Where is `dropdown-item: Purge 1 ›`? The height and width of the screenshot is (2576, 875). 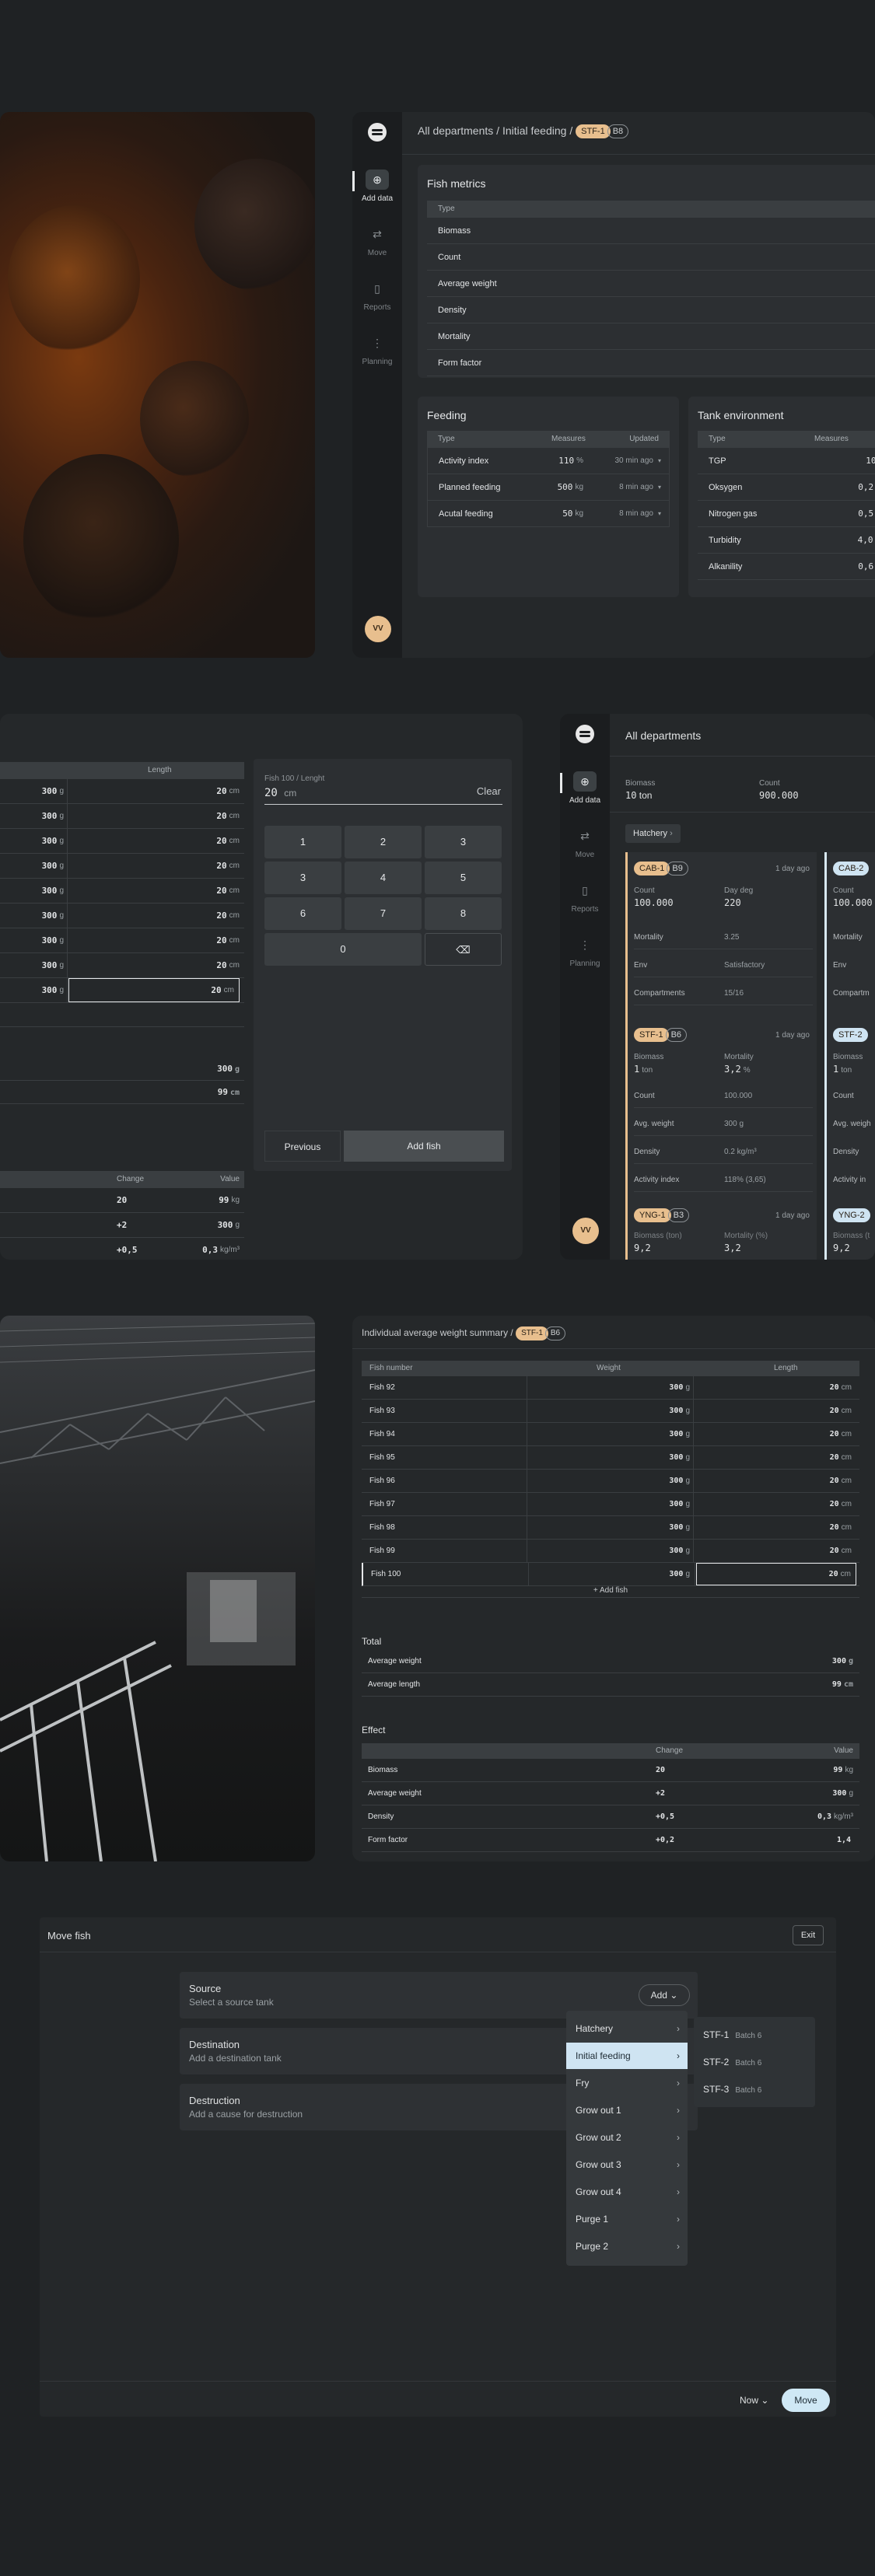 dropdown-item: Purge 1 › is located at coordinates (627, 2219).